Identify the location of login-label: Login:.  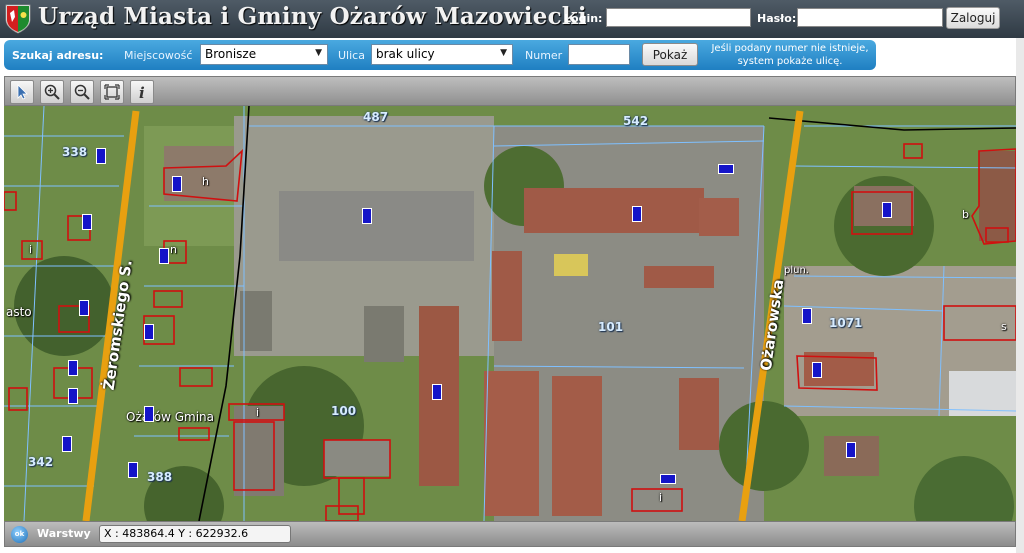
(583, 18).